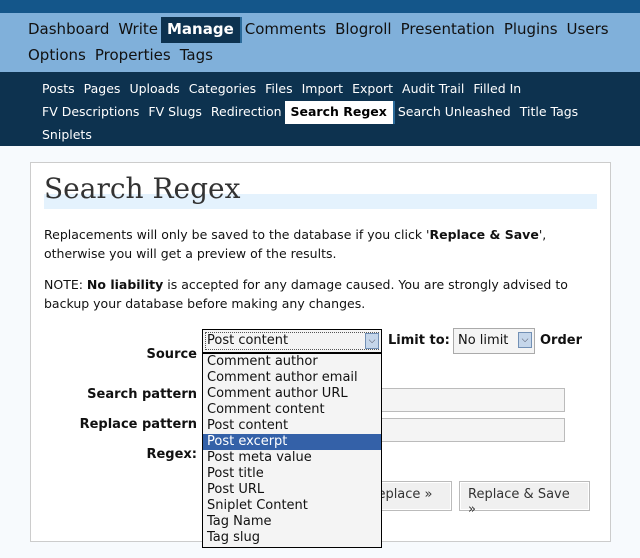  Describe the element at coordinates (292, 522) in the screenshot. I see `source-option: Tag Name` at that location.